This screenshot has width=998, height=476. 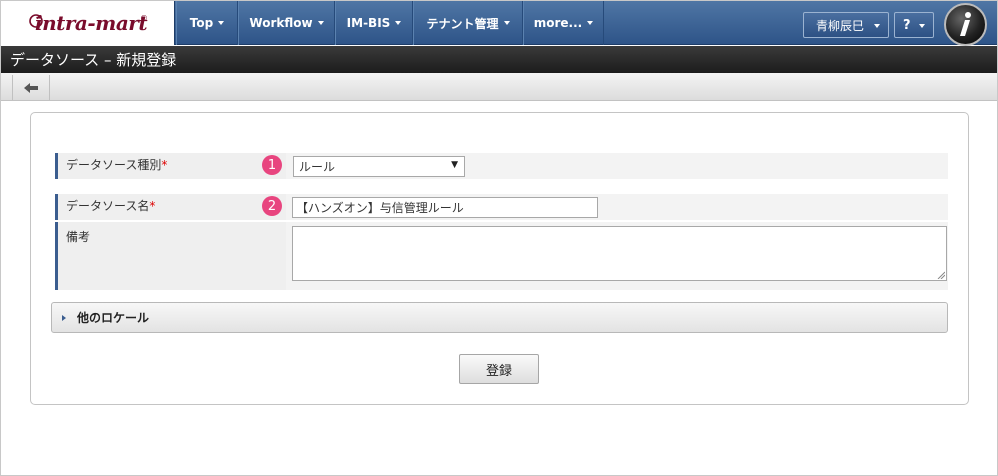 I want to click on intra-mart-logo: intra-mart ®, so click(x=88, y=23).